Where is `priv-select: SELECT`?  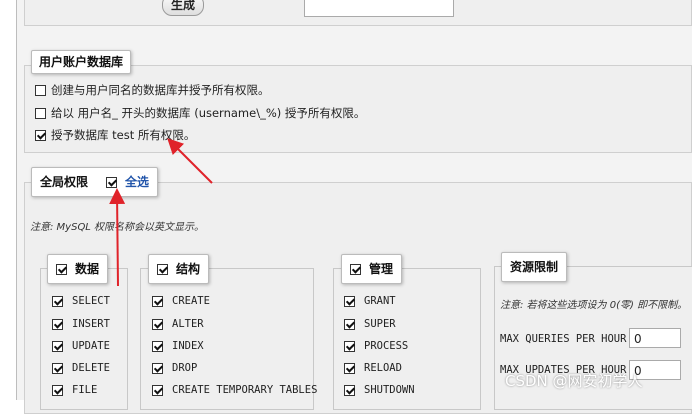 priv-select: SELECT is located at coordinates (81, 301).